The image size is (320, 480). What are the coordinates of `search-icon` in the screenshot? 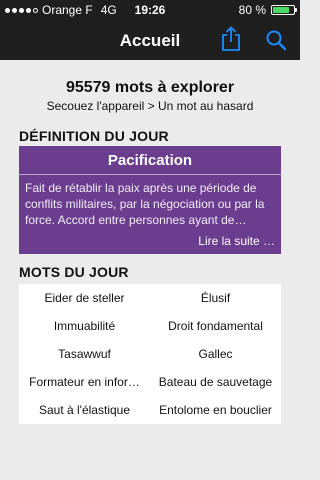 It's located at (276, 40).